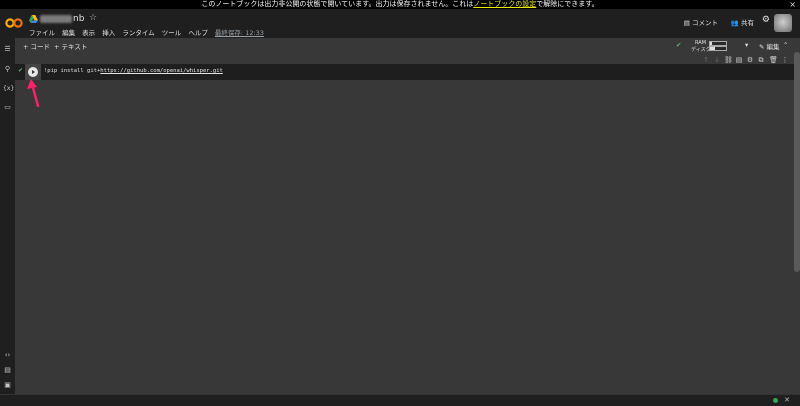 Image resolution: width=800 pixels, height=406 pixels. I want to click on command-palette-icon: ▤, so click(7, 370).